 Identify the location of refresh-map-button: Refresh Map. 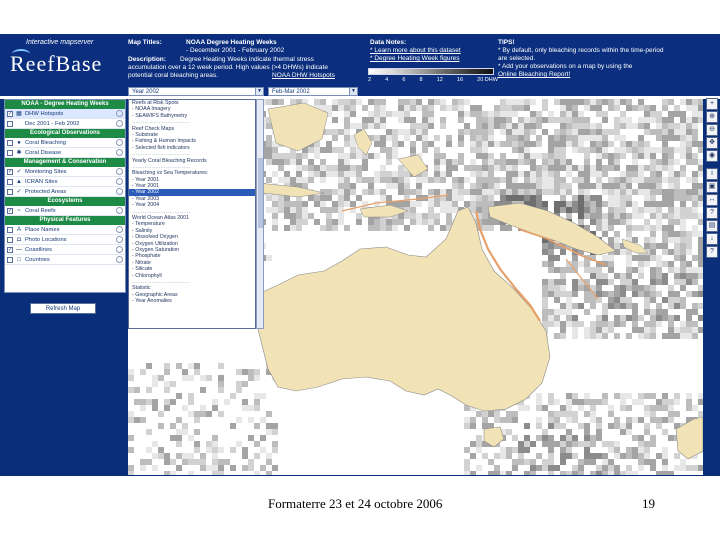
(63, 308).